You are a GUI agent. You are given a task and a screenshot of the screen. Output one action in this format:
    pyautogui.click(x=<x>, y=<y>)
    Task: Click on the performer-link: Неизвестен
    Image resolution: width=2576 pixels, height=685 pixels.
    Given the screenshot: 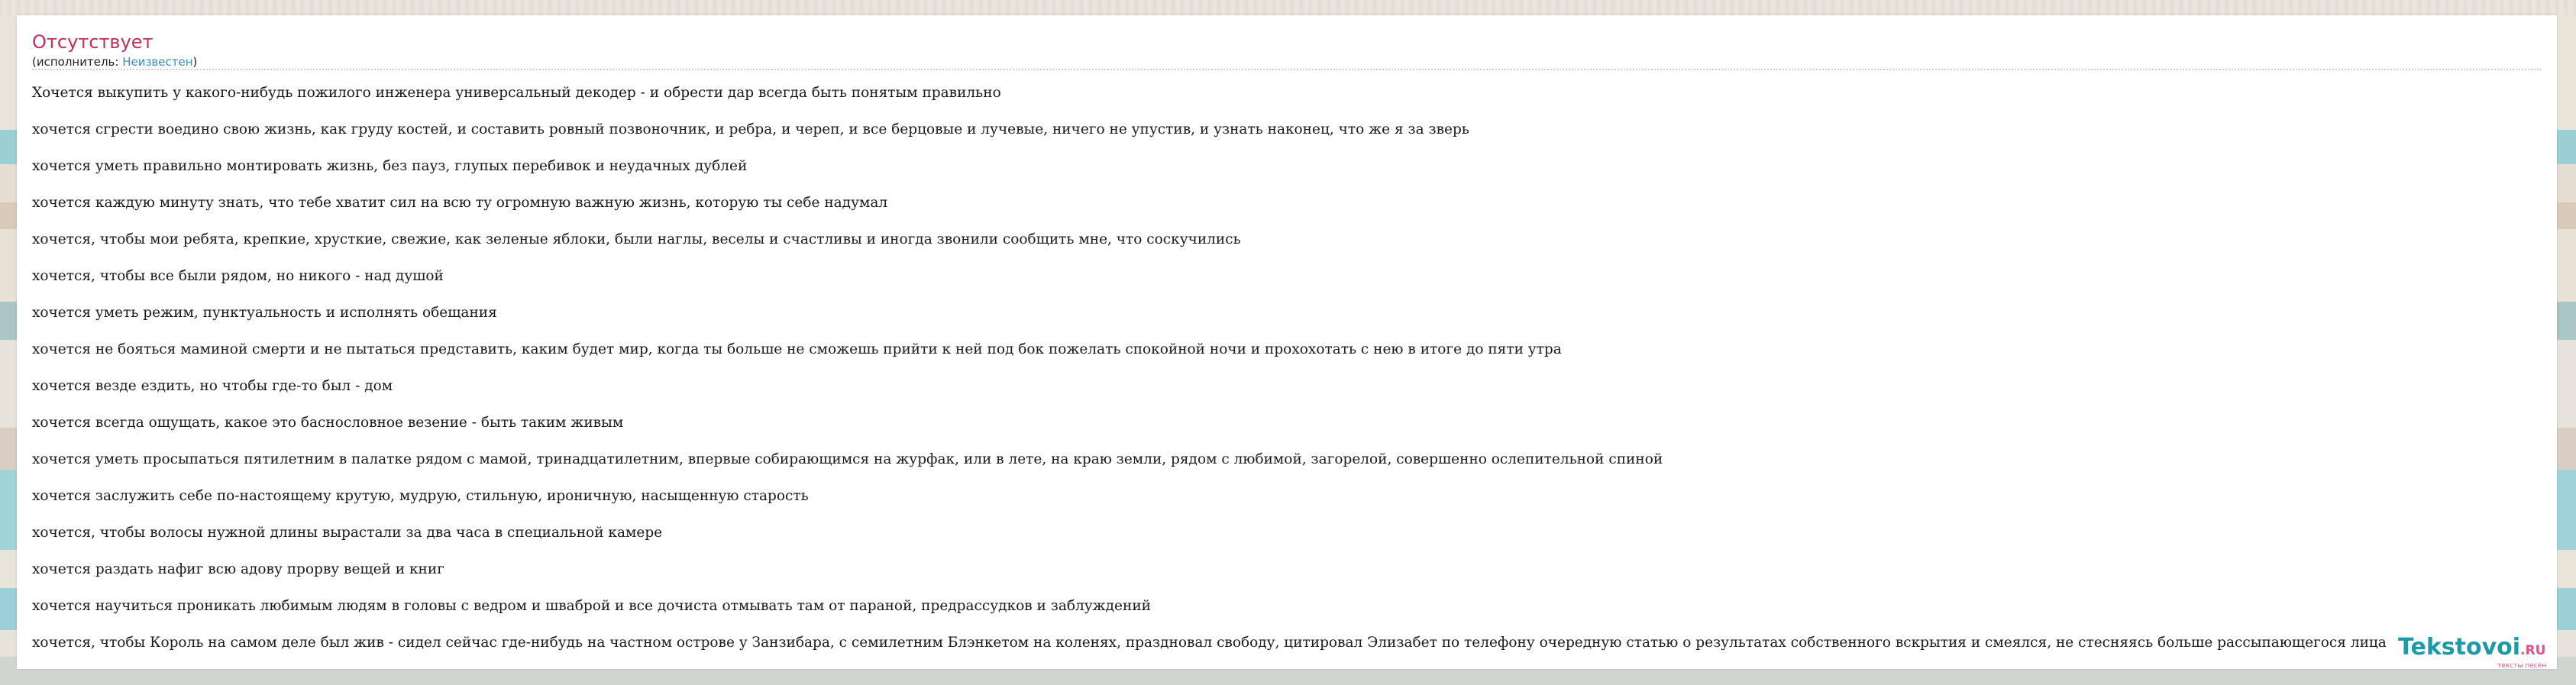 What is the action you would take?
    pyautogui.click(x=157, y=62)
    